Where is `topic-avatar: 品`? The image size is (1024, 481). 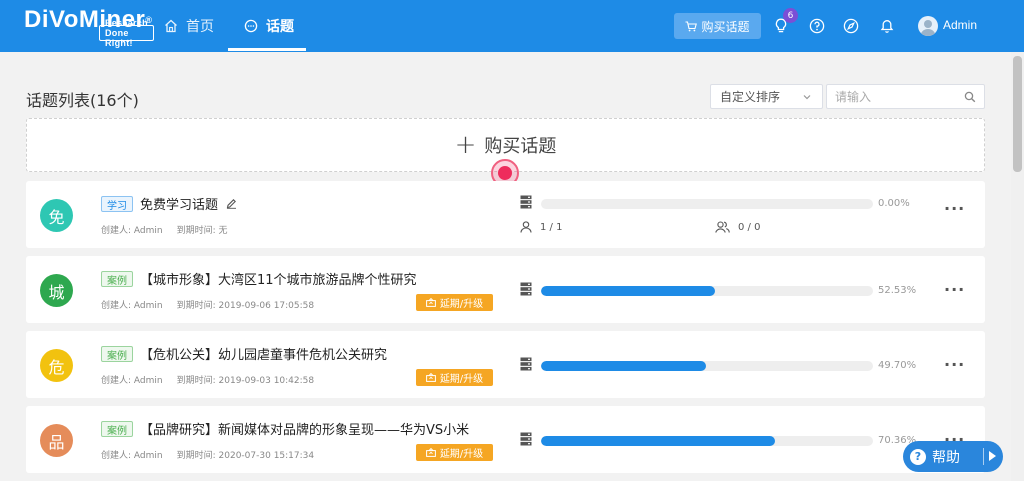
topic-avatar: 品 is located at coordinates (56, 440).